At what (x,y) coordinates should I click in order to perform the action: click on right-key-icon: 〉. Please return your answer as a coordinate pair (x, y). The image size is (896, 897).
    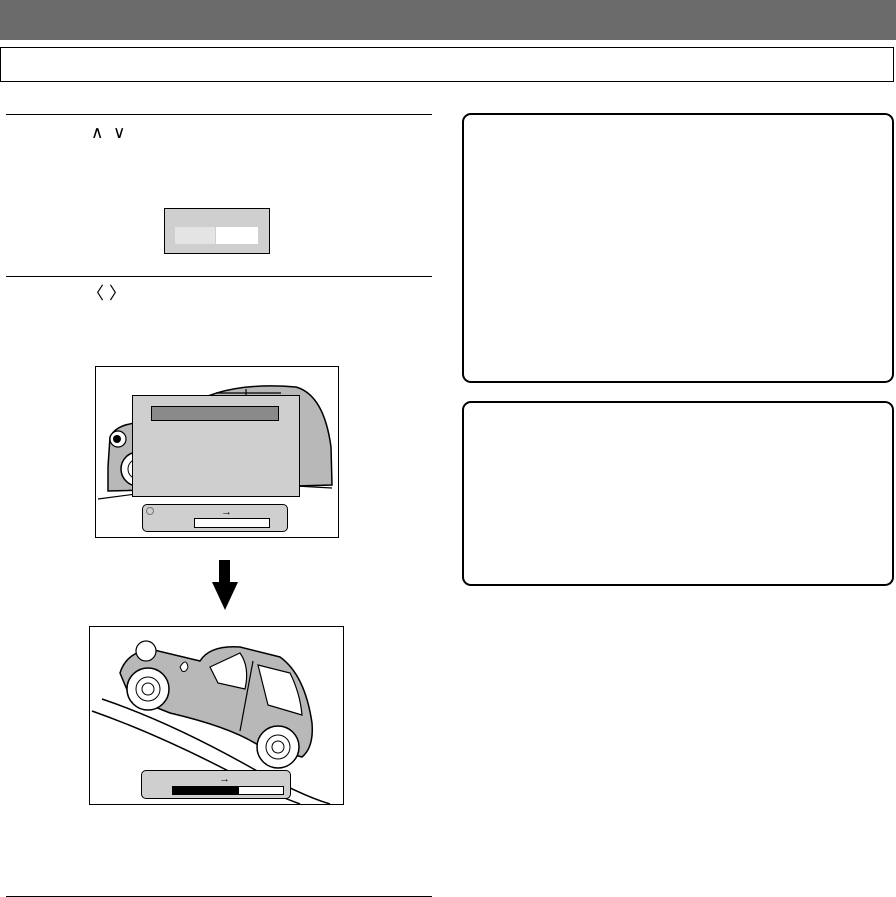
    Looking at the image, I should click on (117, 293).